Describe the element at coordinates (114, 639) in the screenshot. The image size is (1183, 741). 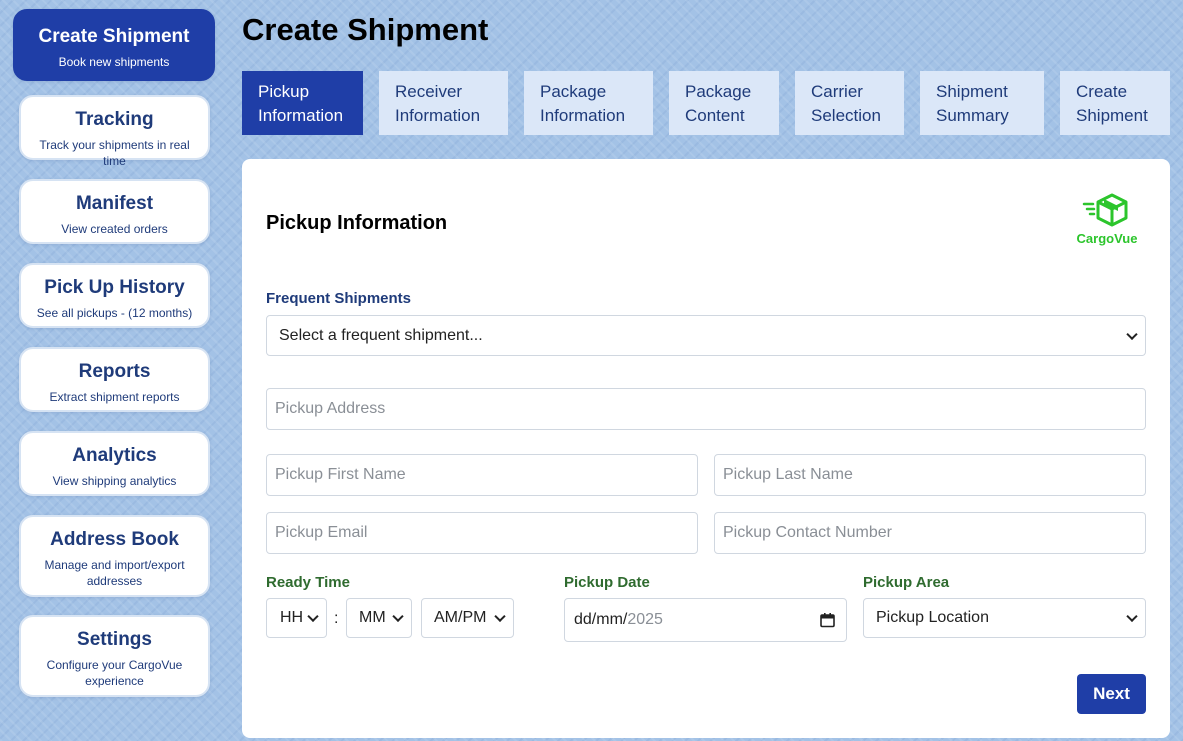
I see `sidebar-item-title: Settings` at that location.